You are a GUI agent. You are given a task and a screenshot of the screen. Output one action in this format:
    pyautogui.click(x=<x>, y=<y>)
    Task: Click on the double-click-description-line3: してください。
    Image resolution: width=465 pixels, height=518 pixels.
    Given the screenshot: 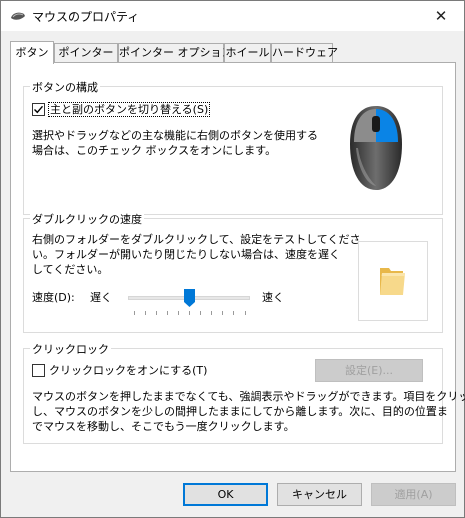 What is the action you would take?
    pyautogui.click(x=70, y=269)
    